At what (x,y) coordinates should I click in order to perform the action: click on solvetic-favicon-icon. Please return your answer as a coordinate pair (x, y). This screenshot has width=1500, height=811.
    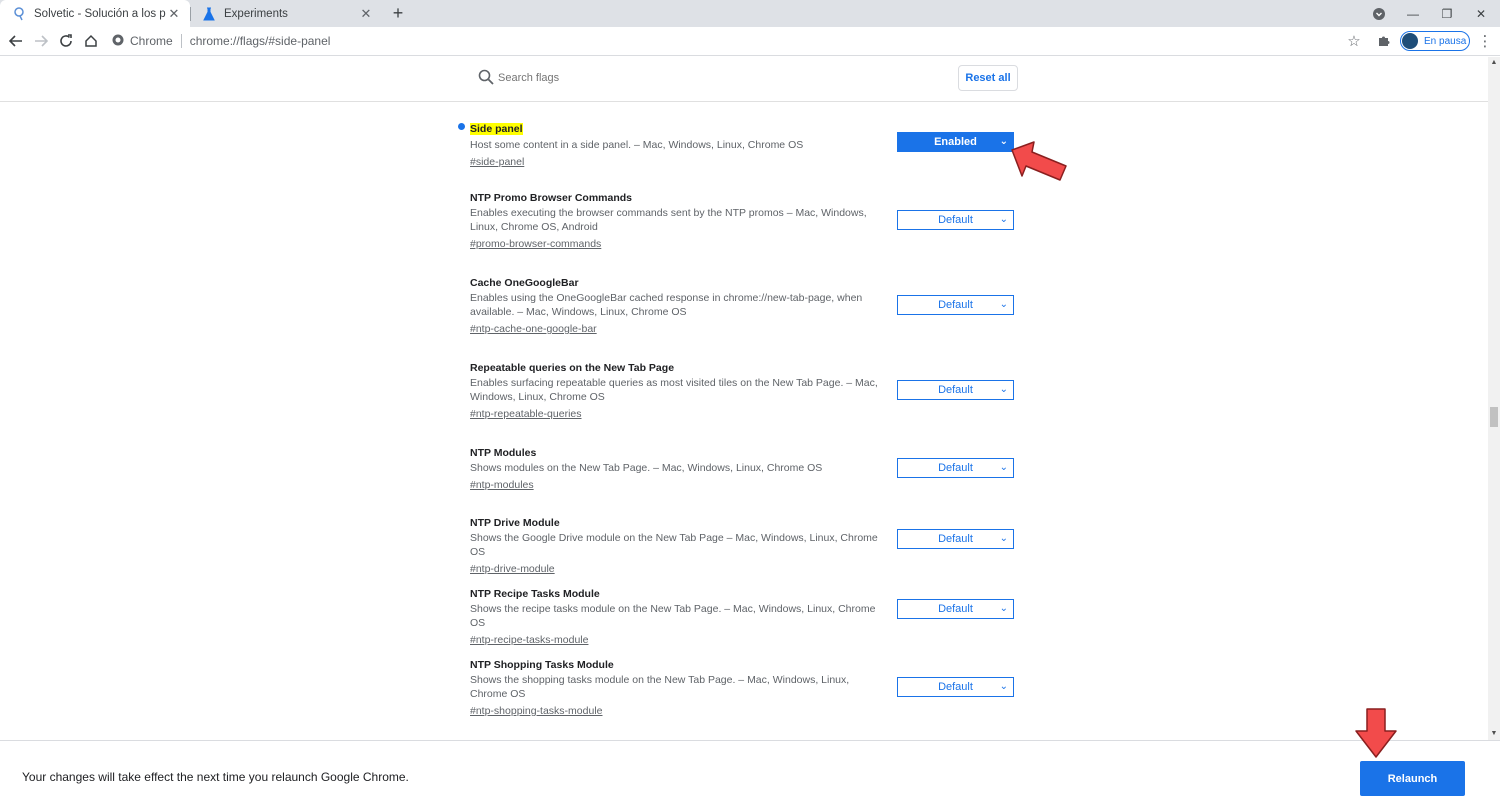
    Looking at the image, I should click on (19, 13).